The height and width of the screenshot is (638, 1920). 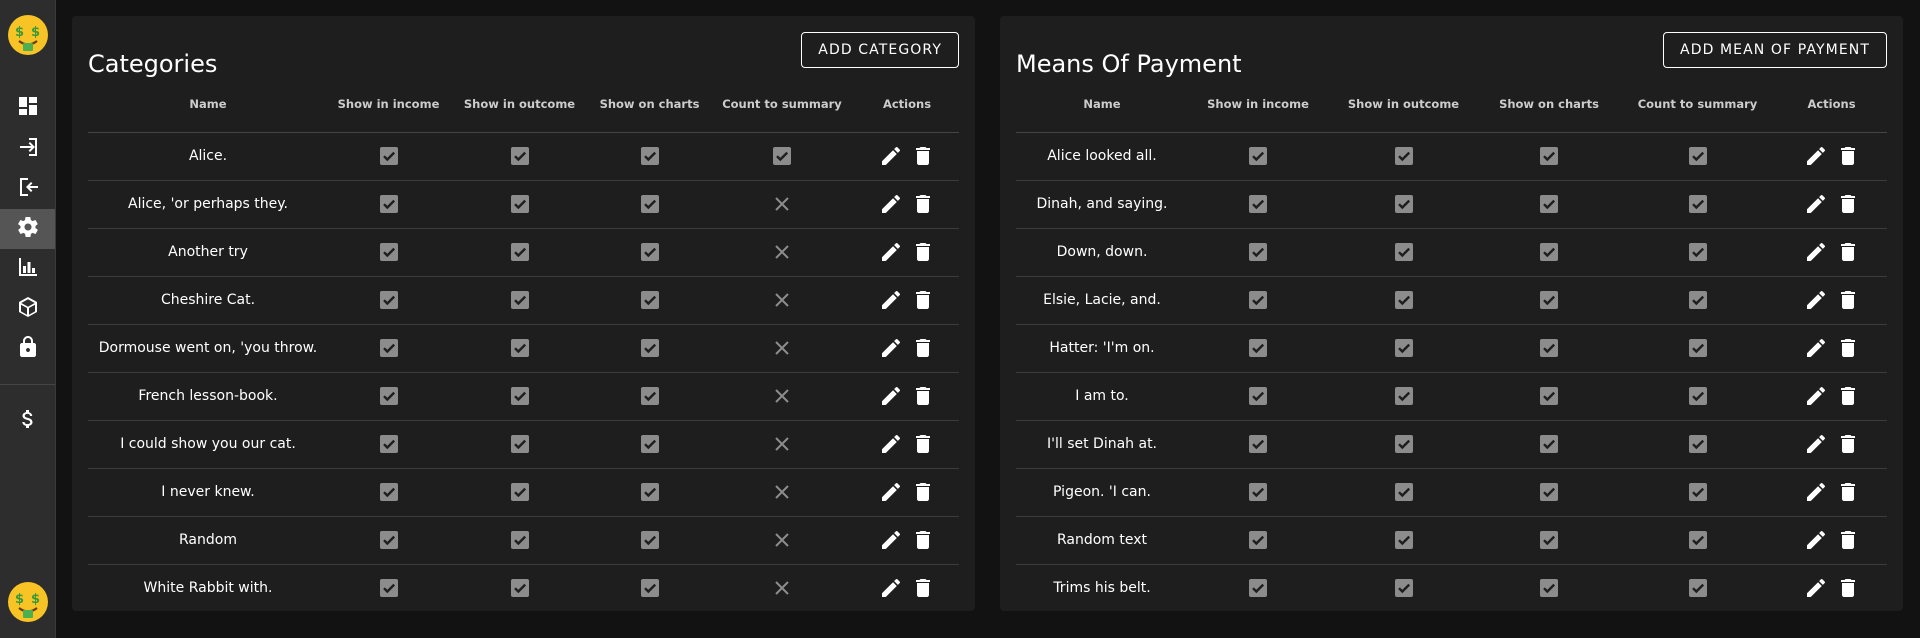 What do you see at coordinates (1451, 348) in the screenshot?
I see `table-row: Hatter: 'I'm on.` at bounding box center [1451, 348].